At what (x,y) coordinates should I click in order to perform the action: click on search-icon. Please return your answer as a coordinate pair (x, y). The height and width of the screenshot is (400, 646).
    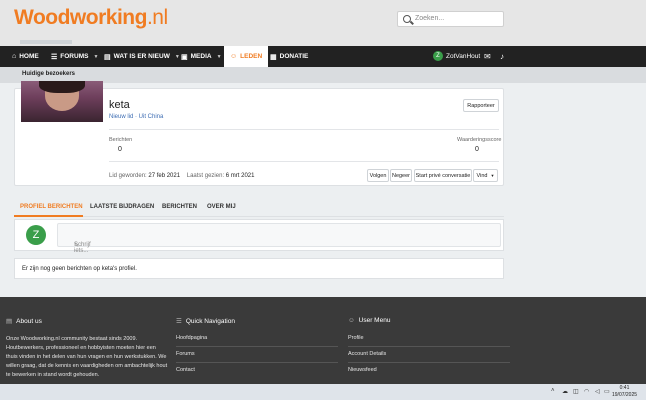
    Looking at the image, I should click on (407, 19).